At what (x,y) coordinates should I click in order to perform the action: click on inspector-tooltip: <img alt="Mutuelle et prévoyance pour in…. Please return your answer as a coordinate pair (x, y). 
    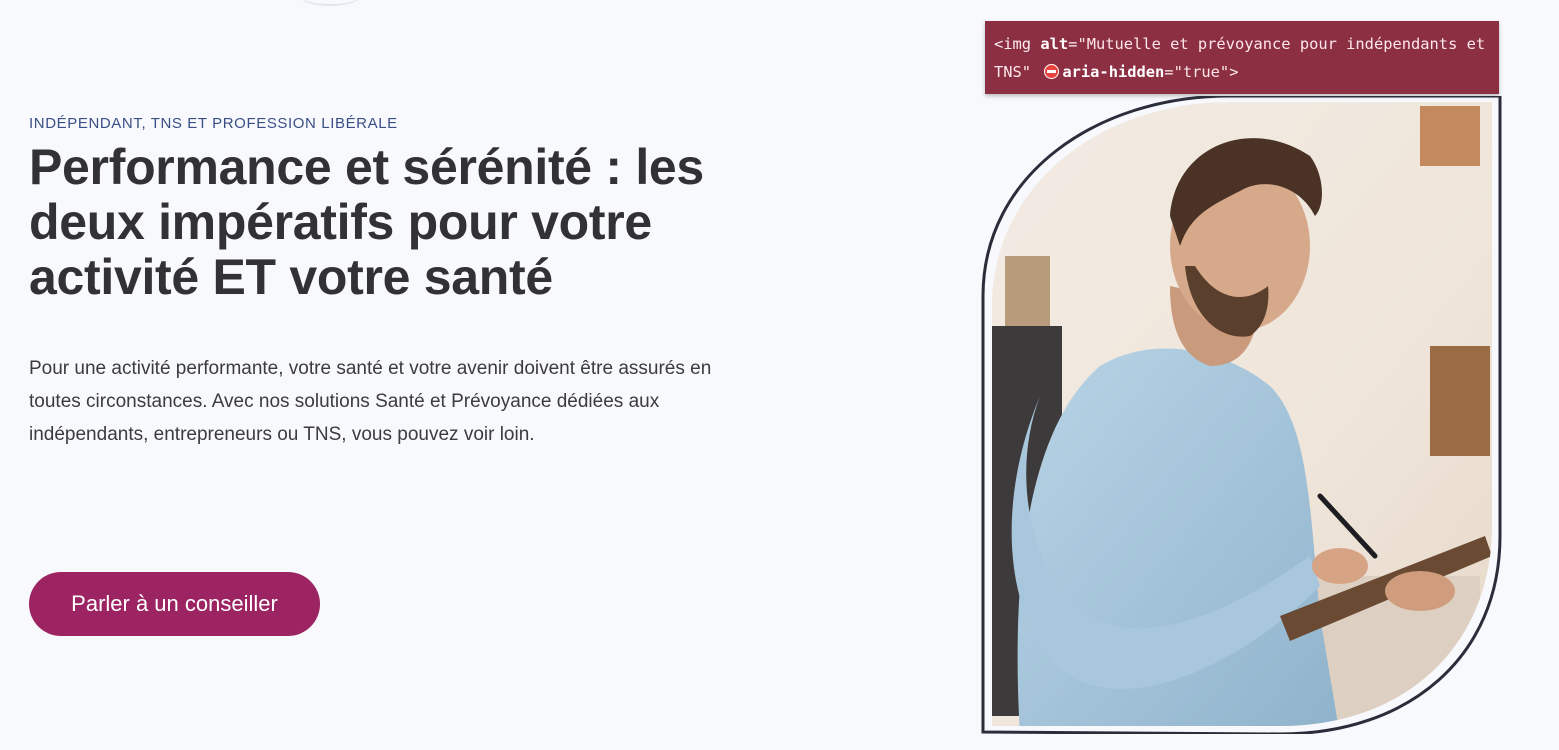
    Looking at the image, I should click on (1242, 57).